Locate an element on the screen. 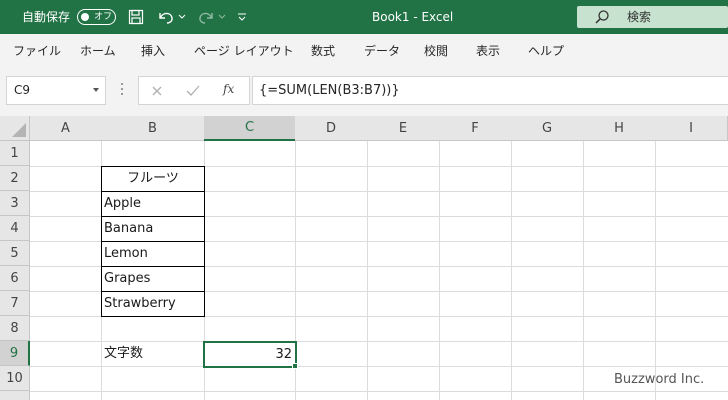  undo-dropdown-icon is located at coordinates (182, 17).